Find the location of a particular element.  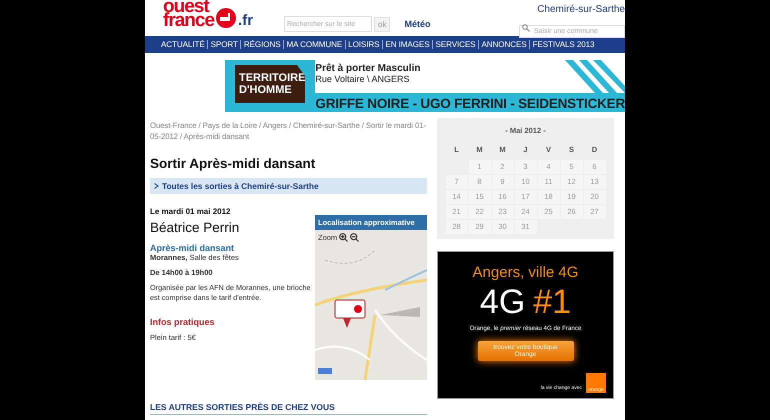

banner-address: Rue Voltaire \ ANGERS is located at coordinates (362, 79).